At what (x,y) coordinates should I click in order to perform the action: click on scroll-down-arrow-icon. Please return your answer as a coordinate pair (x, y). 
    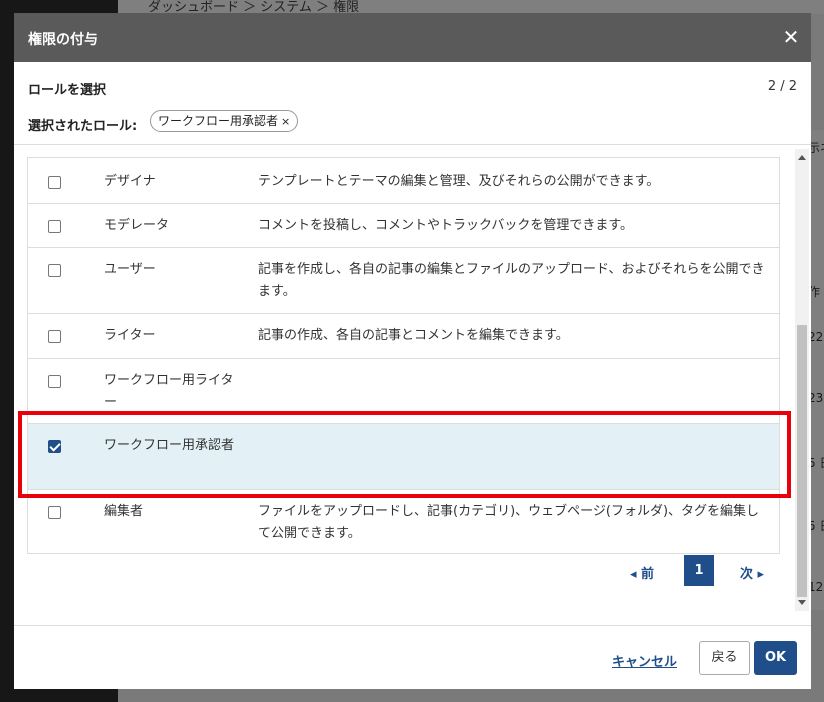
    Looking at the image, I should click on (802, 602).